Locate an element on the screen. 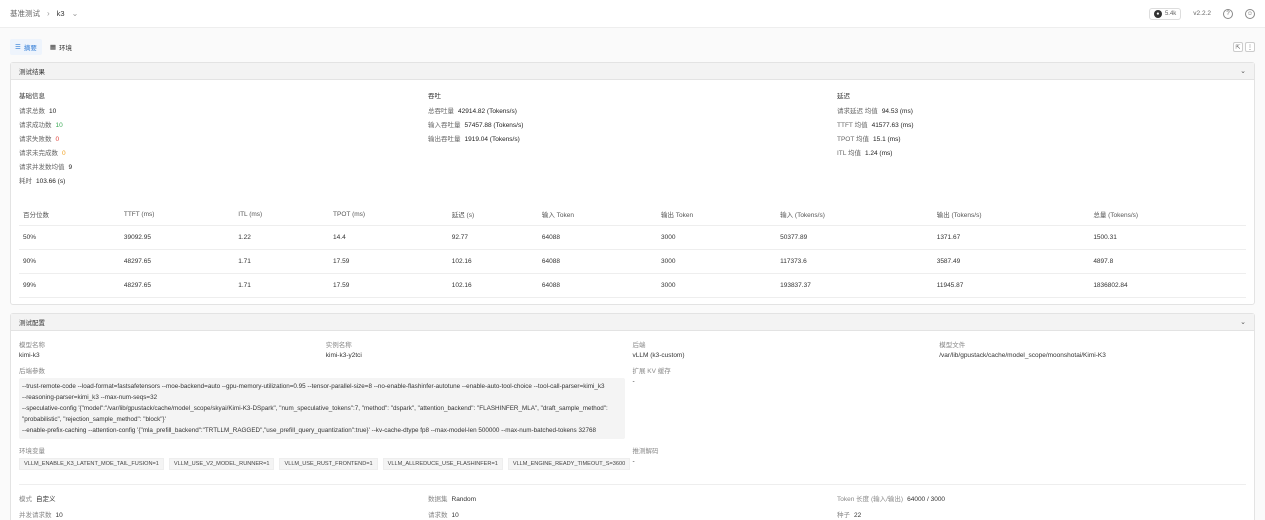 The width and height of the screenshot is (1265, 520). column-header: 百分位数 is located at coordinates (69, 214).